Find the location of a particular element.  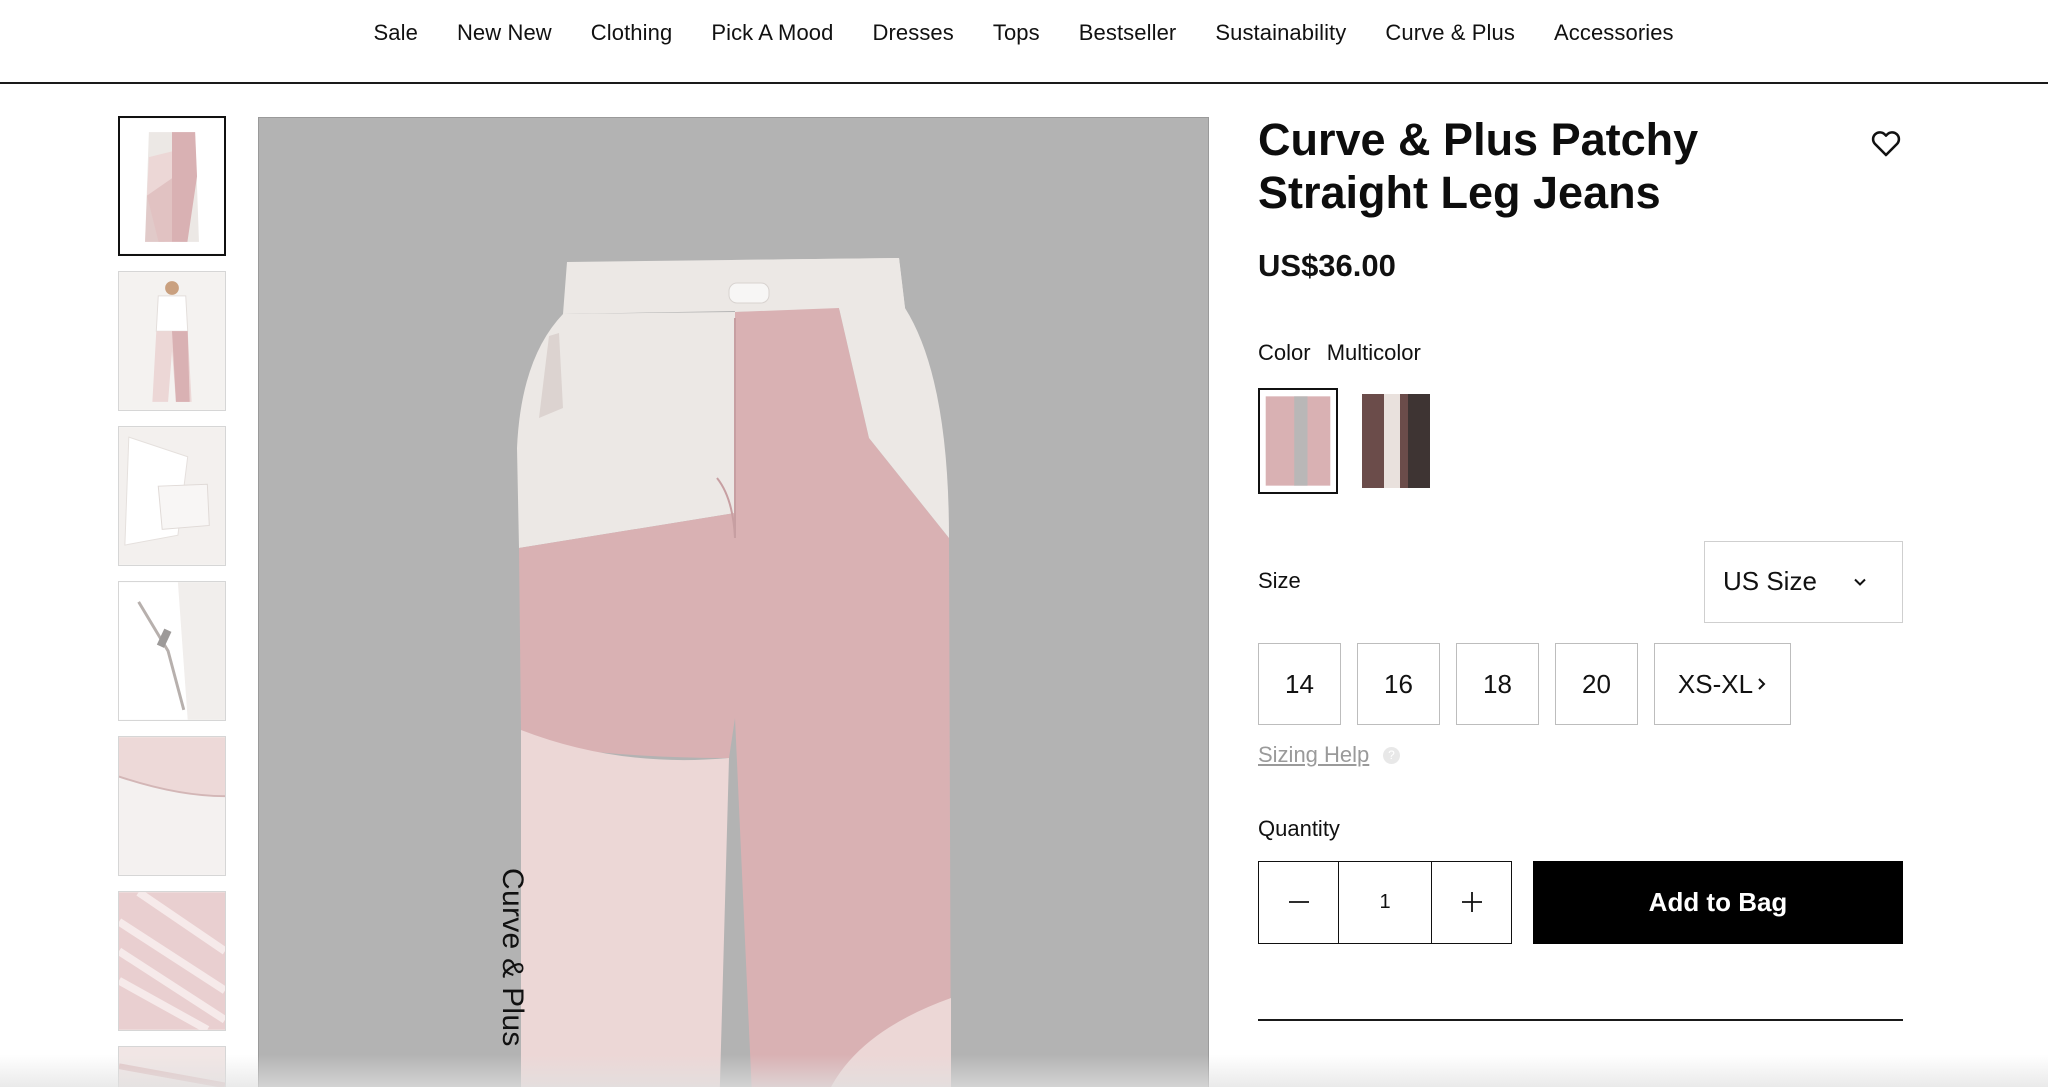

color-row: Color Multicolor is located at coordinates (1339, 353).